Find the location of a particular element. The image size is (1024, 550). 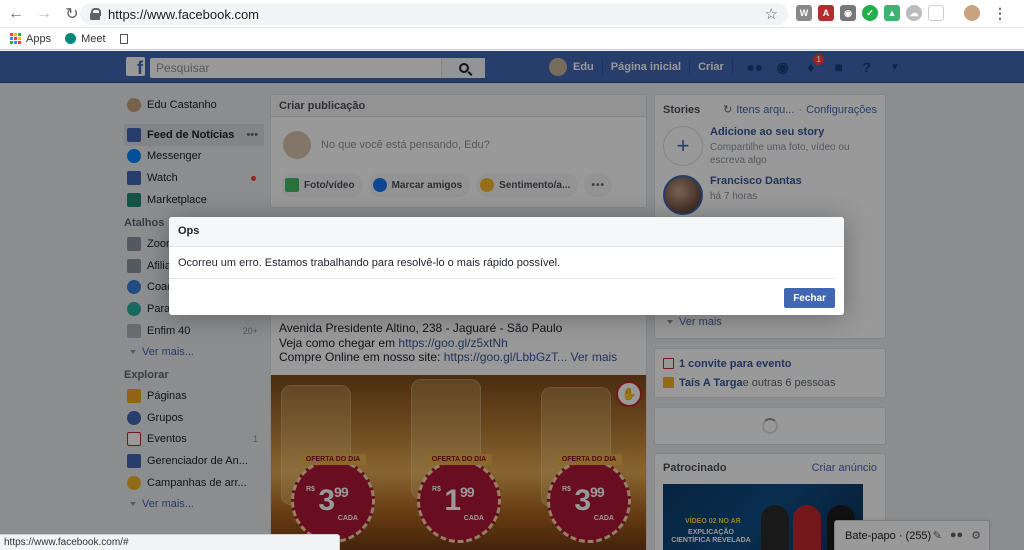

bookmark-apps: Apps is located at coordinates (30, 39).